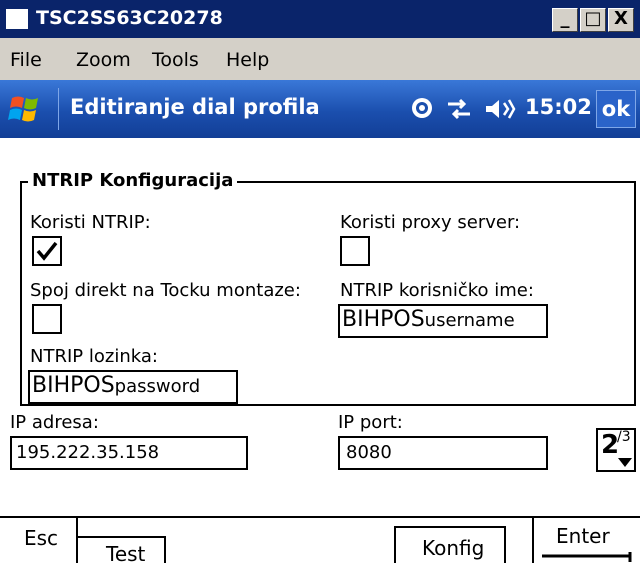 The width and height of the screenshot is (640, 566). Describe the element at coordinates (437, 290) in the screenshot. I see `username-label: NTRIP korisničko ime:` at that location.